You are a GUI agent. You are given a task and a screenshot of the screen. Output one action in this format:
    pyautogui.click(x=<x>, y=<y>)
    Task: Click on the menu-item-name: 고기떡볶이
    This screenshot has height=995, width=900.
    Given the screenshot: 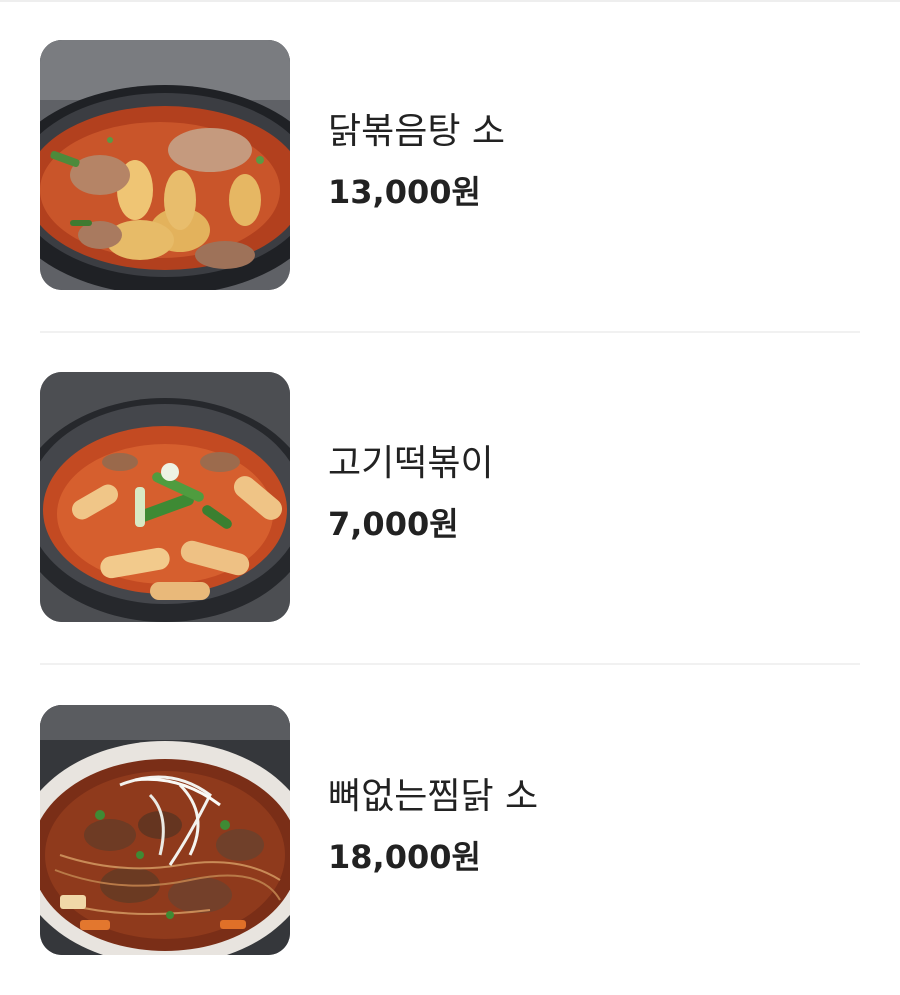 What is the action you would take?
    pyautogui.click(x=411, y=463)
    